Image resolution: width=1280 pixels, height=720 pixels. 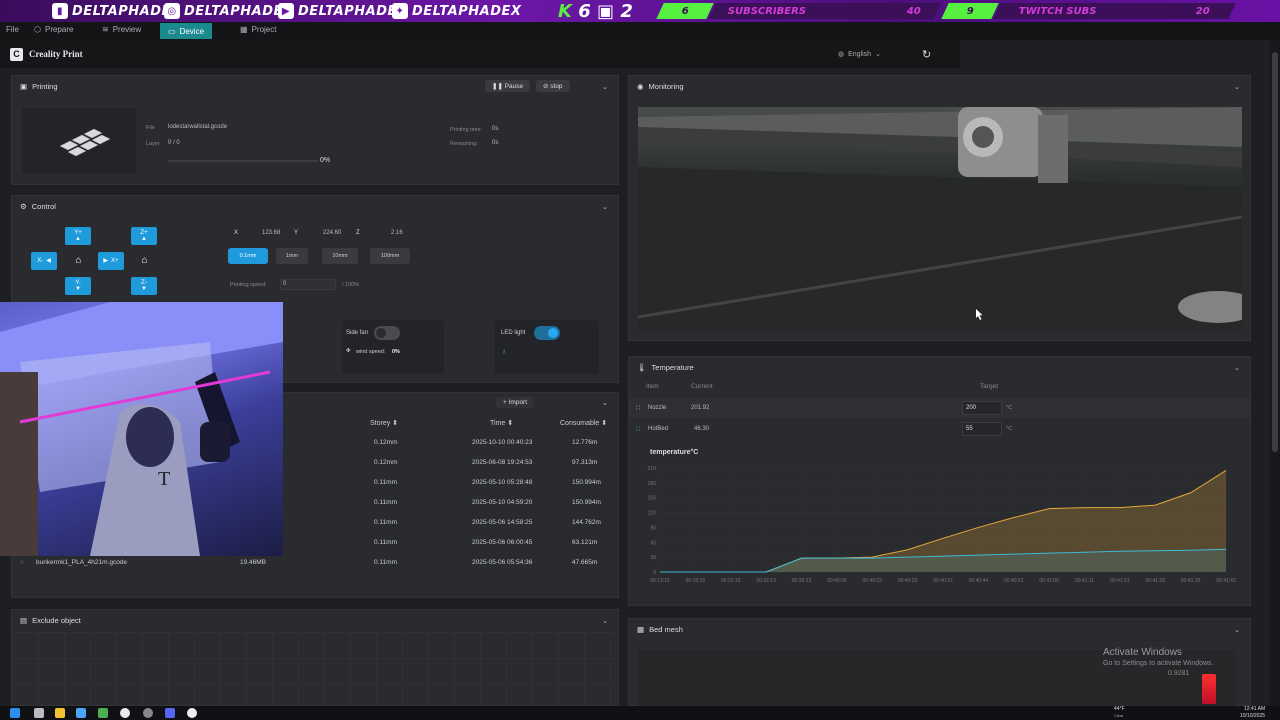 I want to click on exclude-object-grid, so click(x=315, y=668).